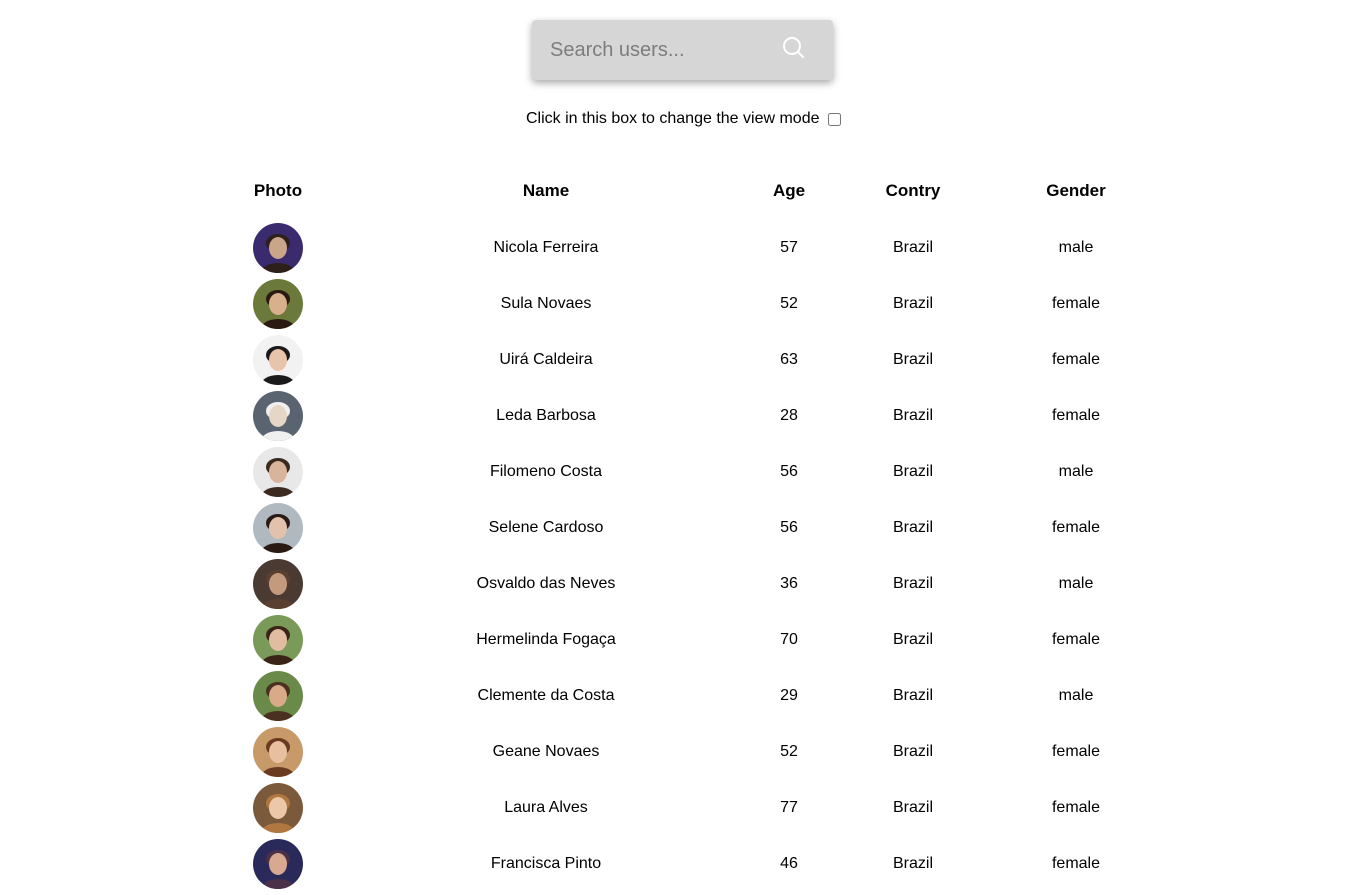 The image size is (1366, 895). I want to click on table-row: Clemente da Costa 29 Brazil male, so click(683, 696).